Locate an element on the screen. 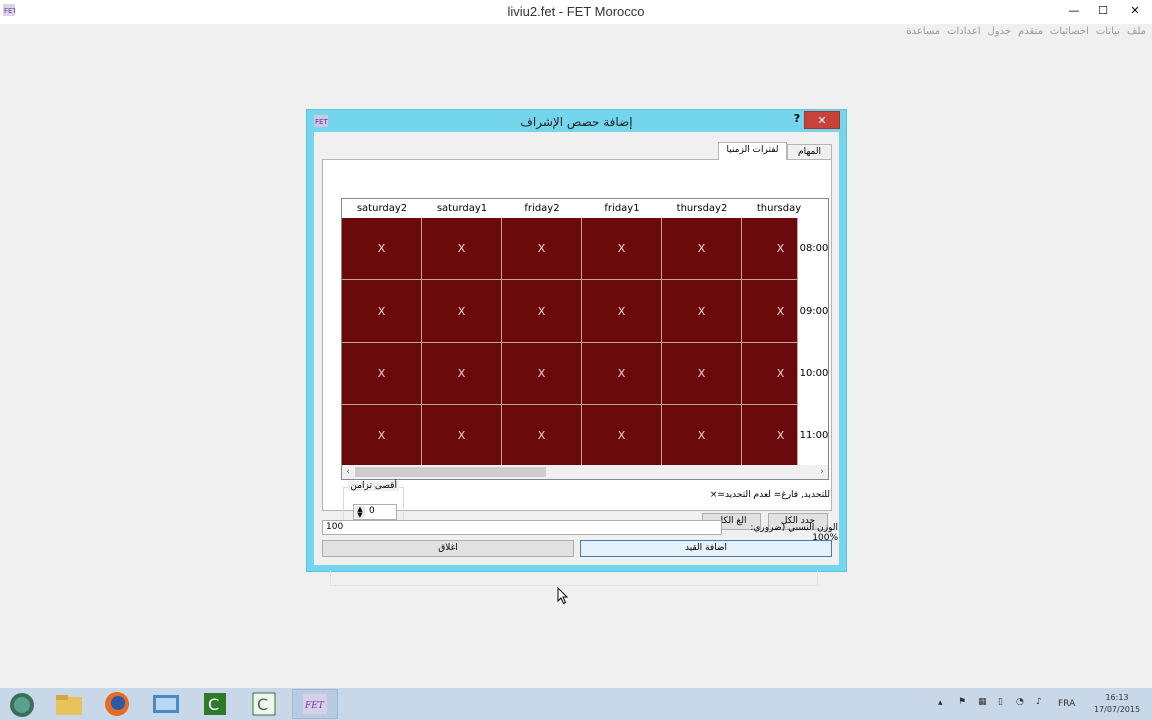 The width and height of the screenshot is (1152, 720). taskbar-firefox is located at coordinates (117, 704).